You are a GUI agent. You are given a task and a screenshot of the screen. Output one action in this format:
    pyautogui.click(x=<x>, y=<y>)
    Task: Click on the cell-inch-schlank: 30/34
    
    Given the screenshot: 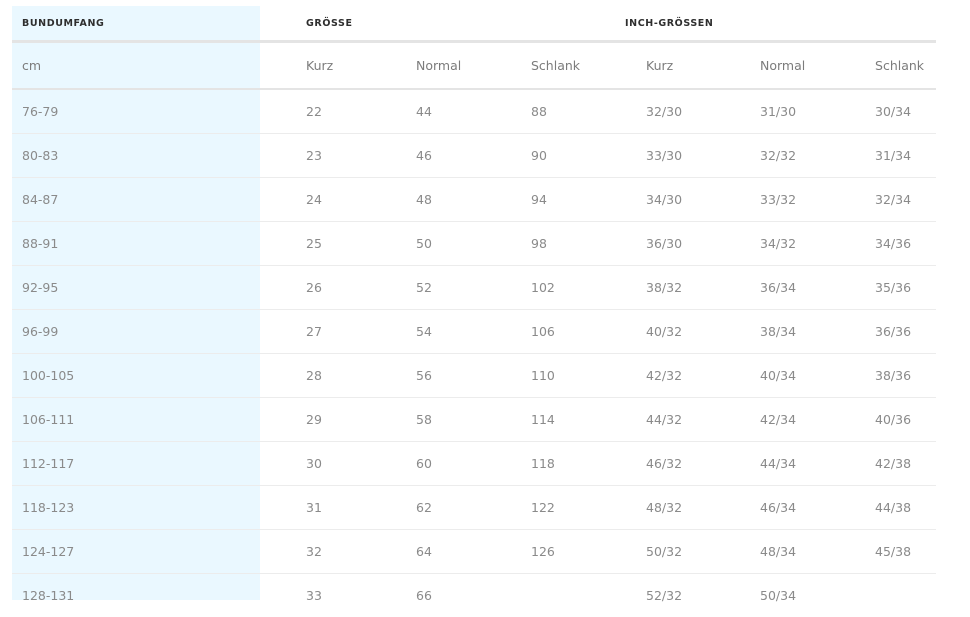 What is the action you would take?
    pyautogui.click(x=884, y=111)
    